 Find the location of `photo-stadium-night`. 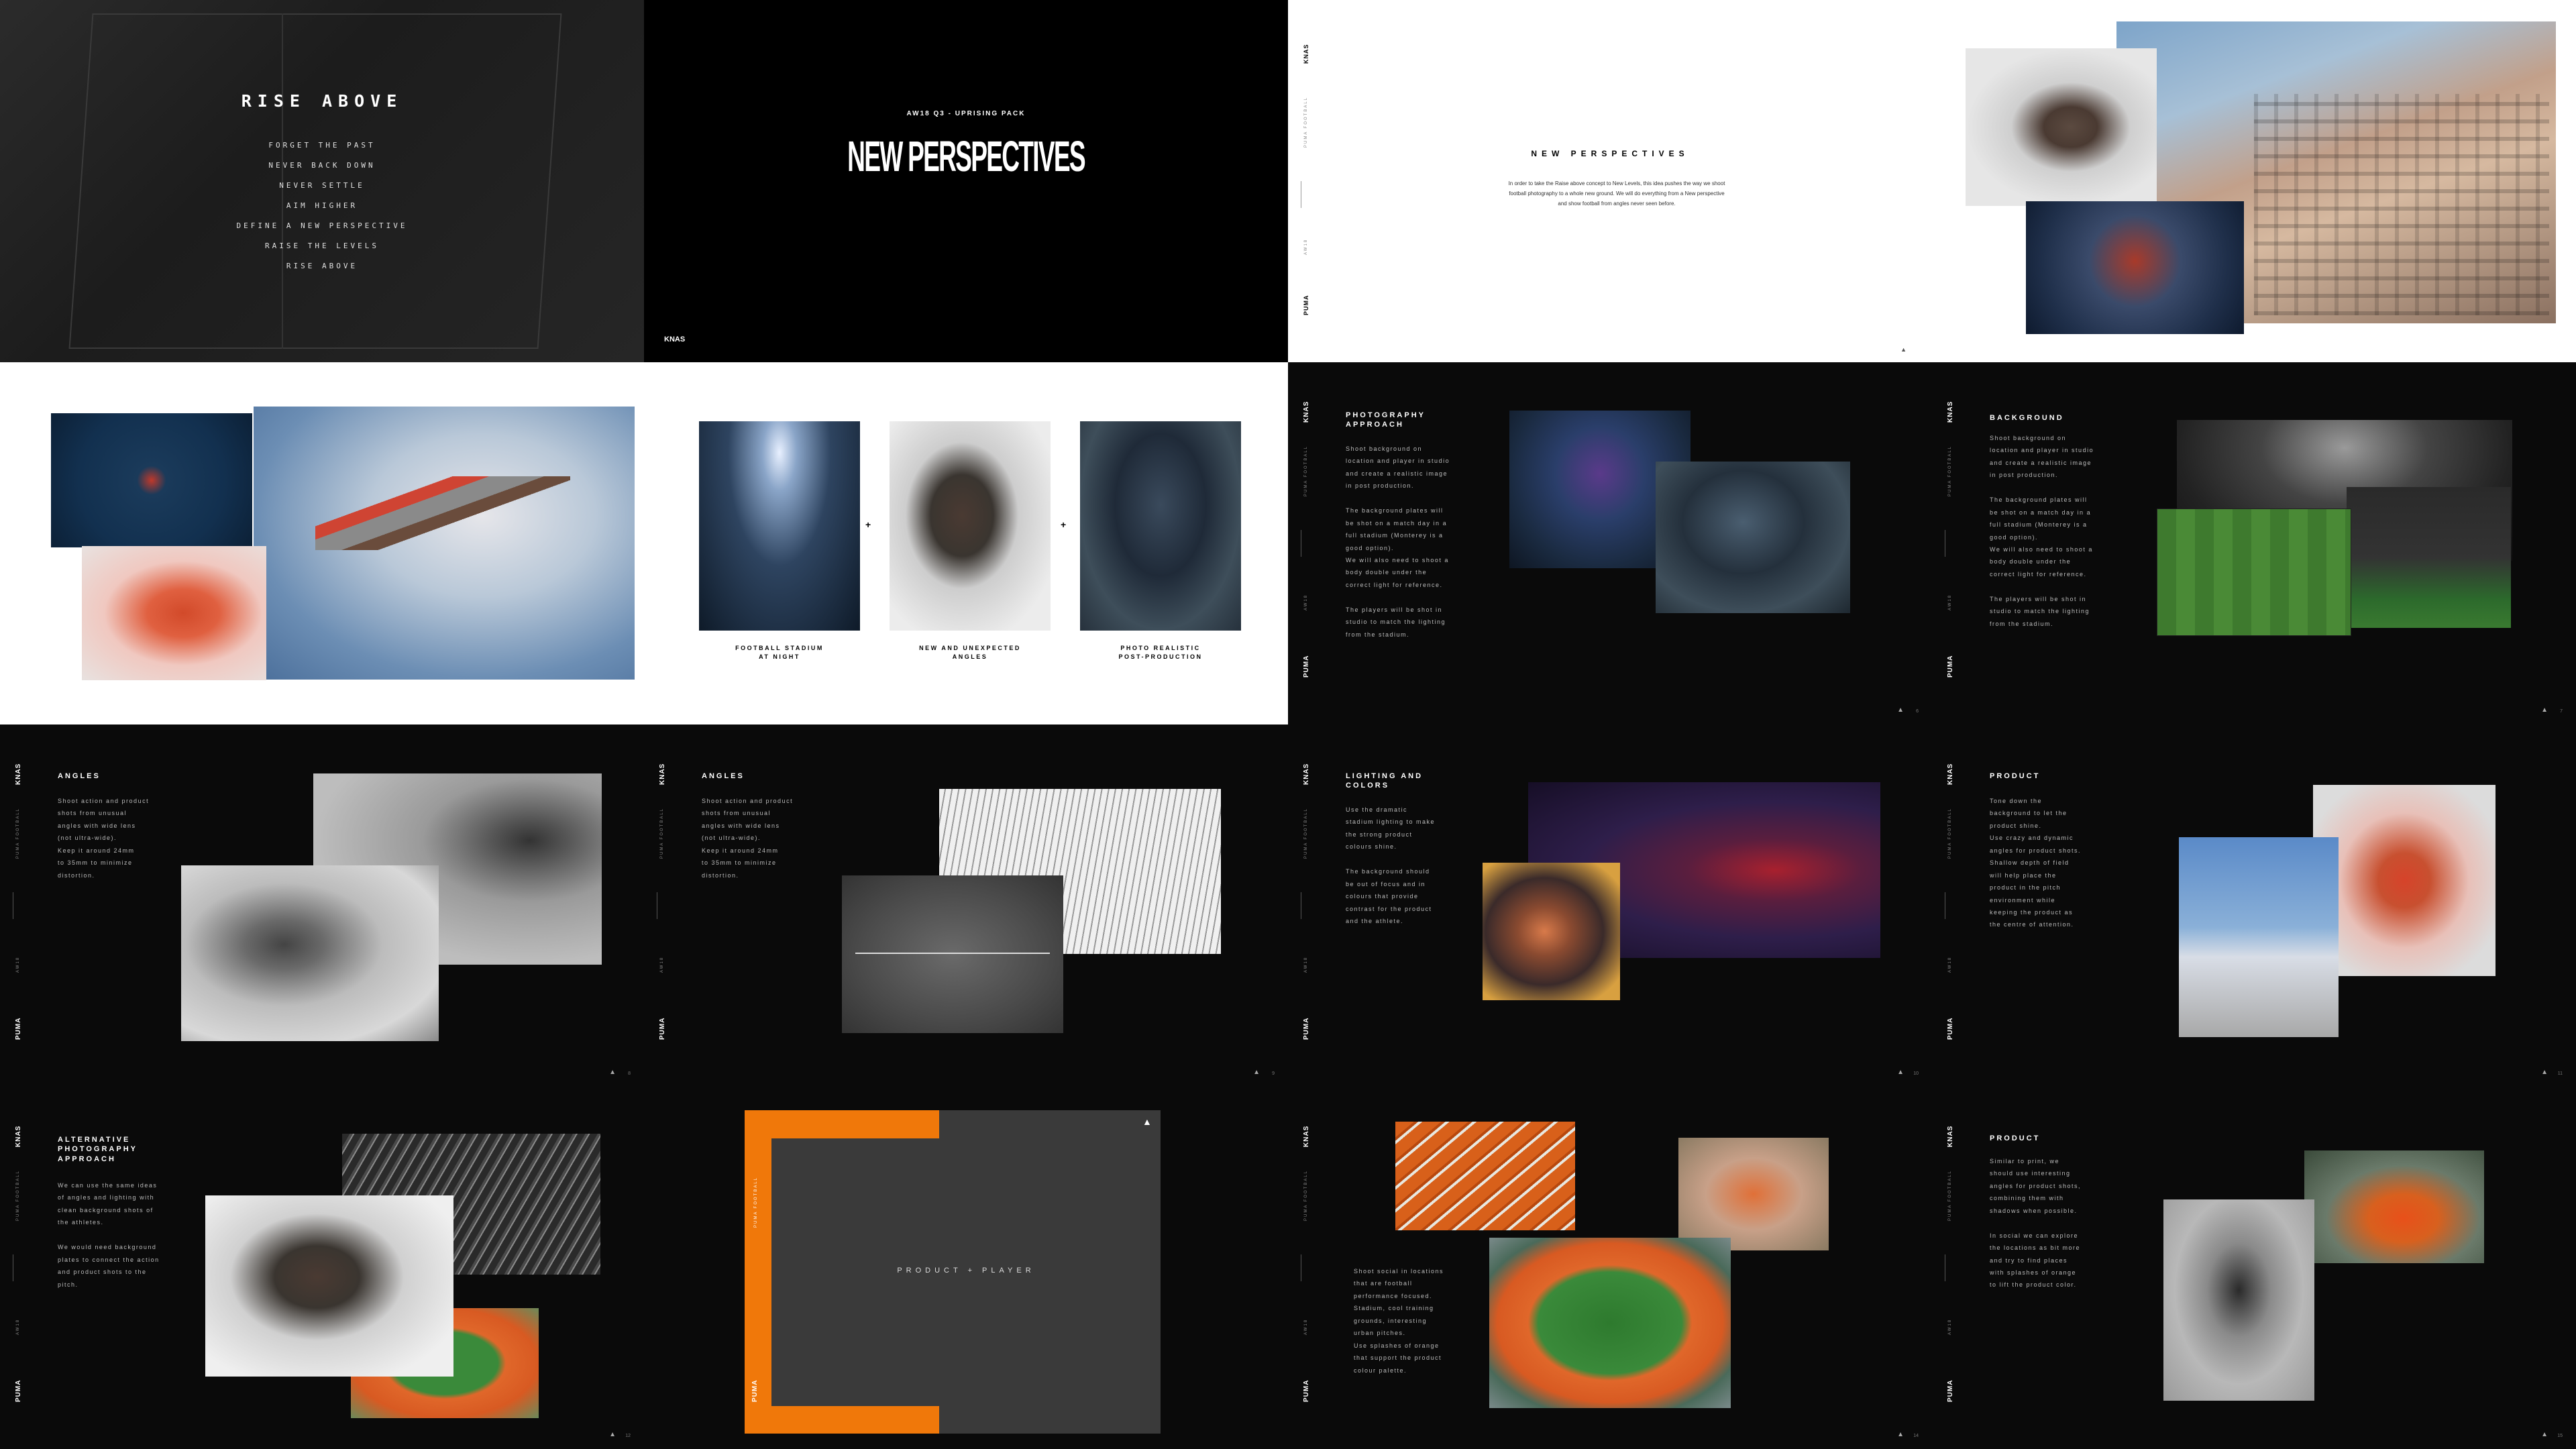

photo-stadium-night is located at coordinates (779, 526).